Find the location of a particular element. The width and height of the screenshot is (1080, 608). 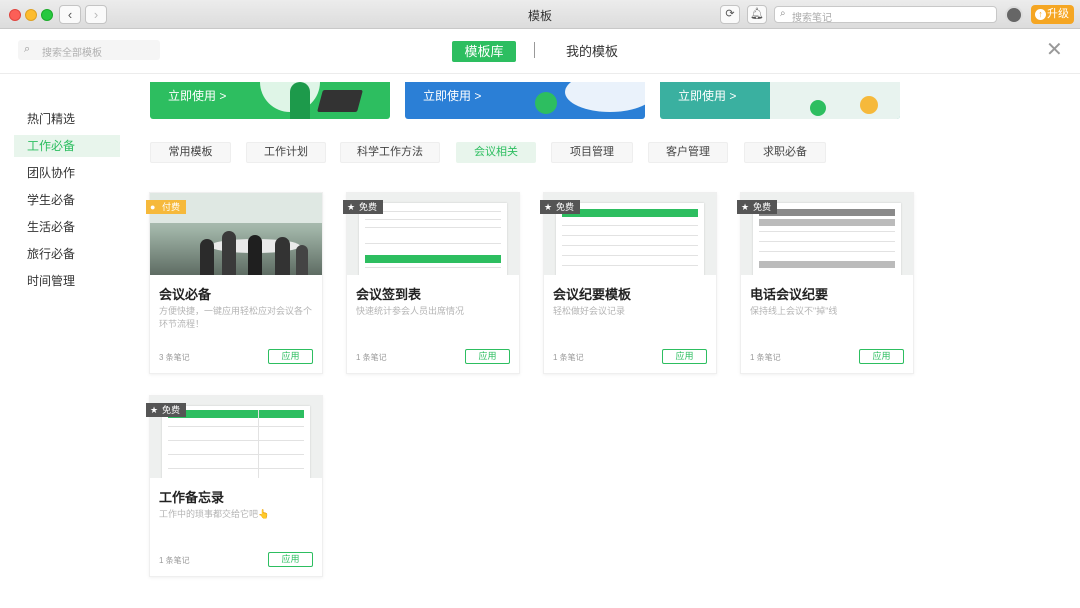

banner-2: 立即使用 > is located at coordinates (525, 100).